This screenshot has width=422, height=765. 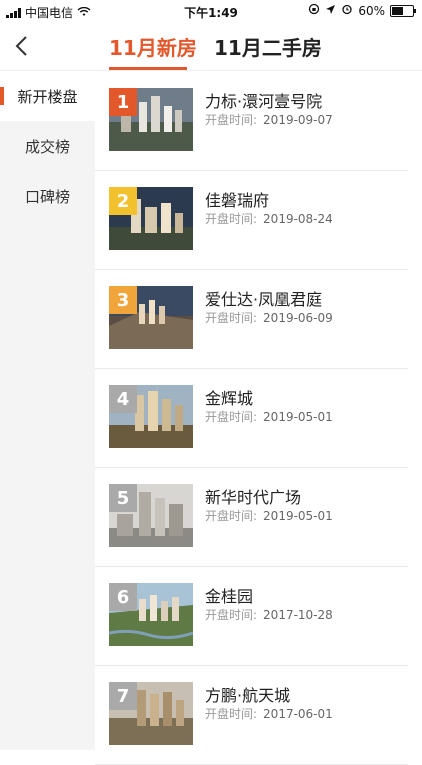 What do you see at coordinates (248, 695) in the screenshot?
I see `property-name: 方鹏·航天城` at bounding box center [248, 695].